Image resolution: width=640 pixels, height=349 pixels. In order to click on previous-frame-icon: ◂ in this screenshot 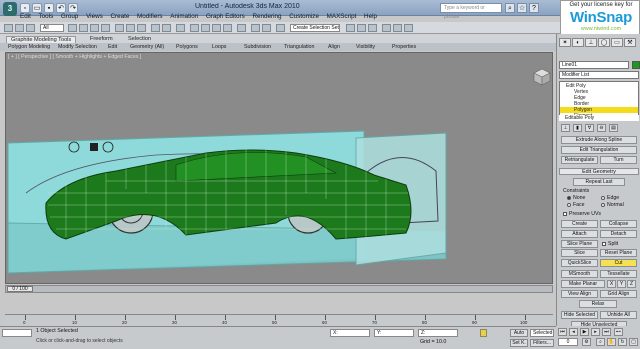, I will do `click(573, 332)`.